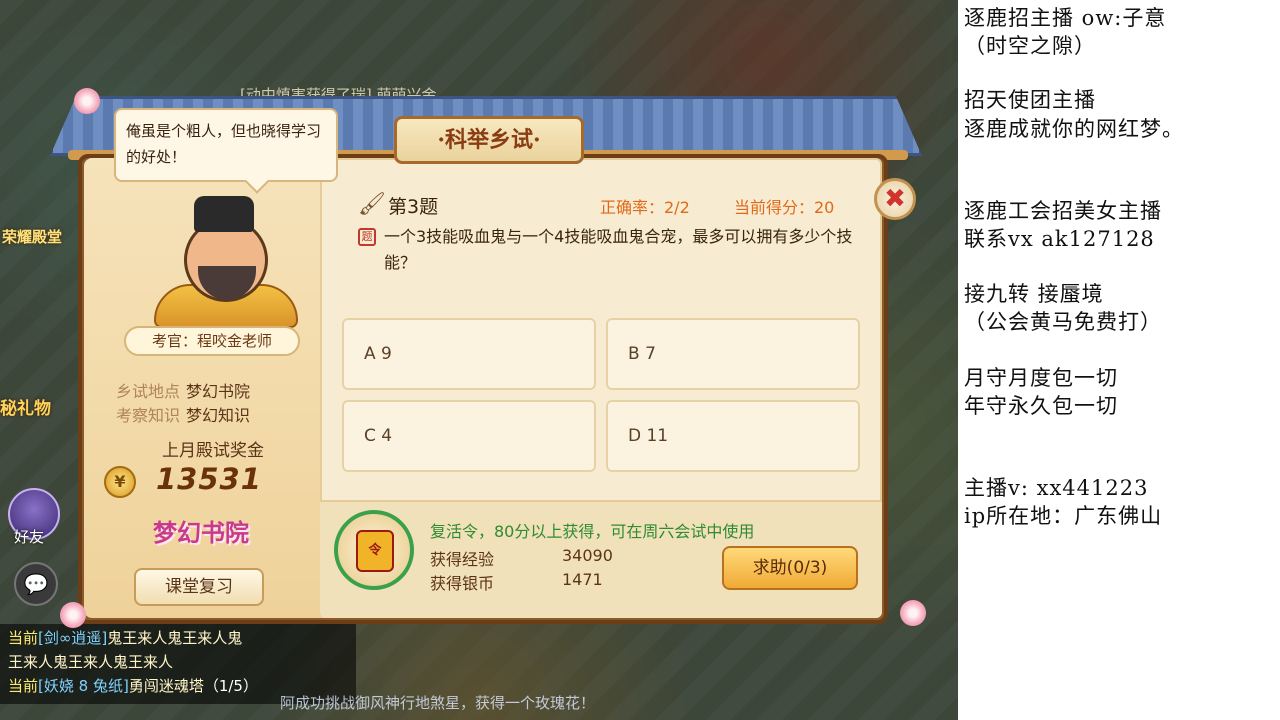 The height and width of the screenshot is (720, 1280). What do you see at coordinates (1063, 322) in the screenshot?
I see `overlay-line: （公会黄马免费打）` at bounding box center [1063, 322].